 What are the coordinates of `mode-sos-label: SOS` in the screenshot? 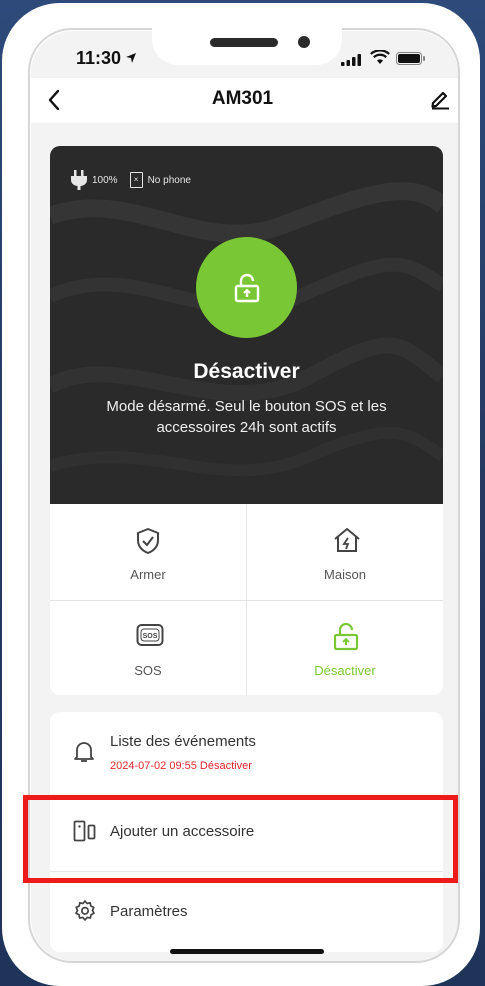 It's located at (148, 670).